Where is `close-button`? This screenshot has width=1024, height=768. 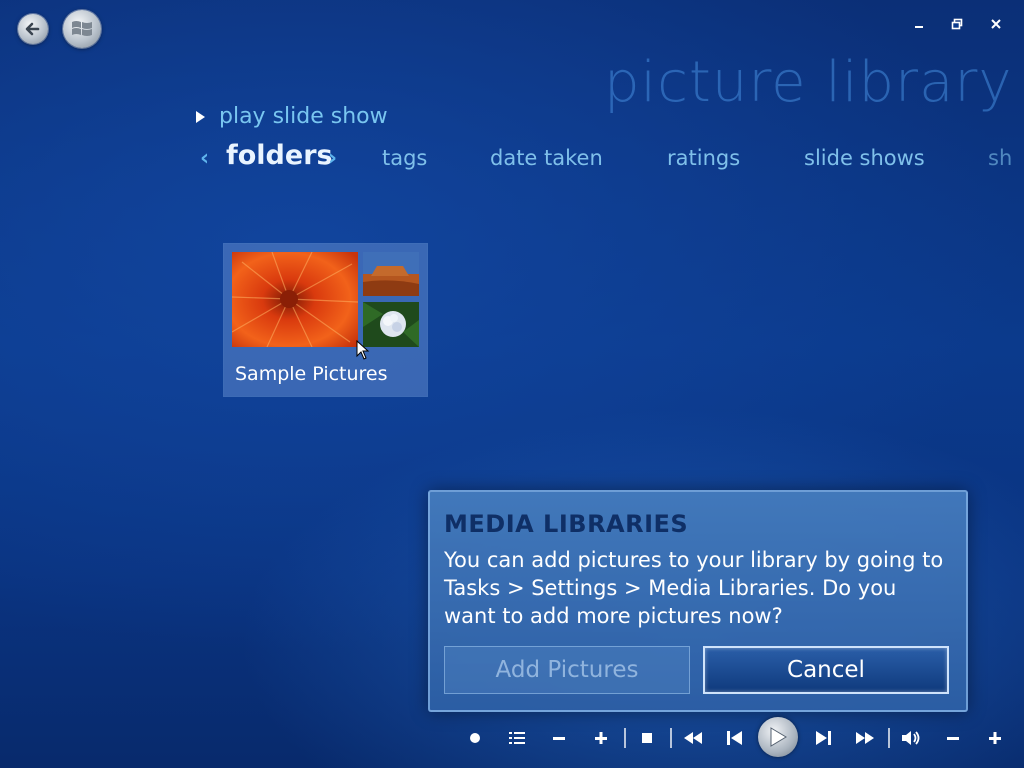
close-button is located at coordinates (996, 24).